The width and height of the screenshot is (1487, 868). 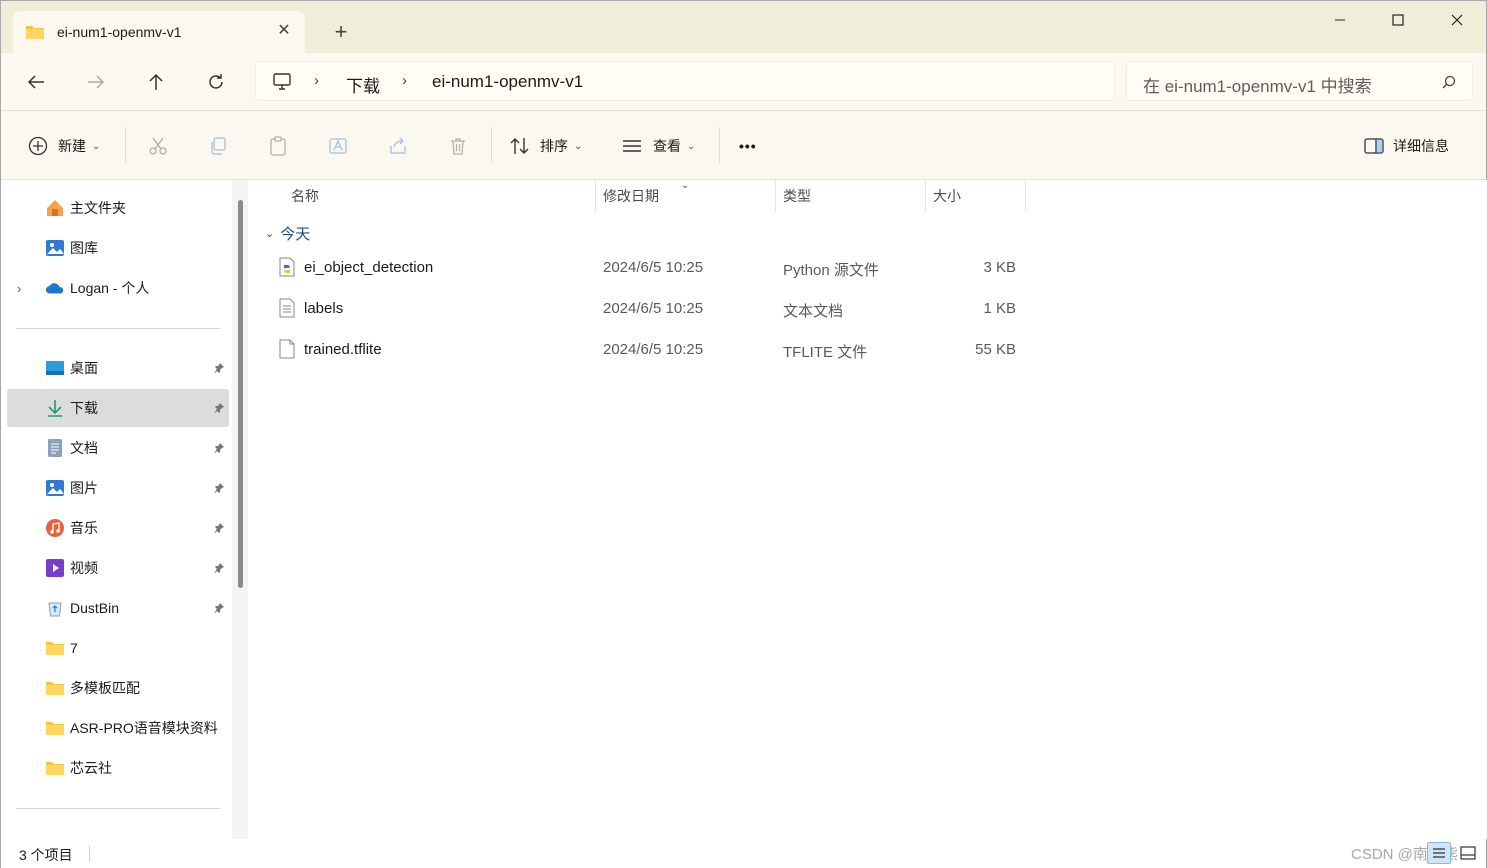 I want to click on delete-button, so click(x=458, y=146).